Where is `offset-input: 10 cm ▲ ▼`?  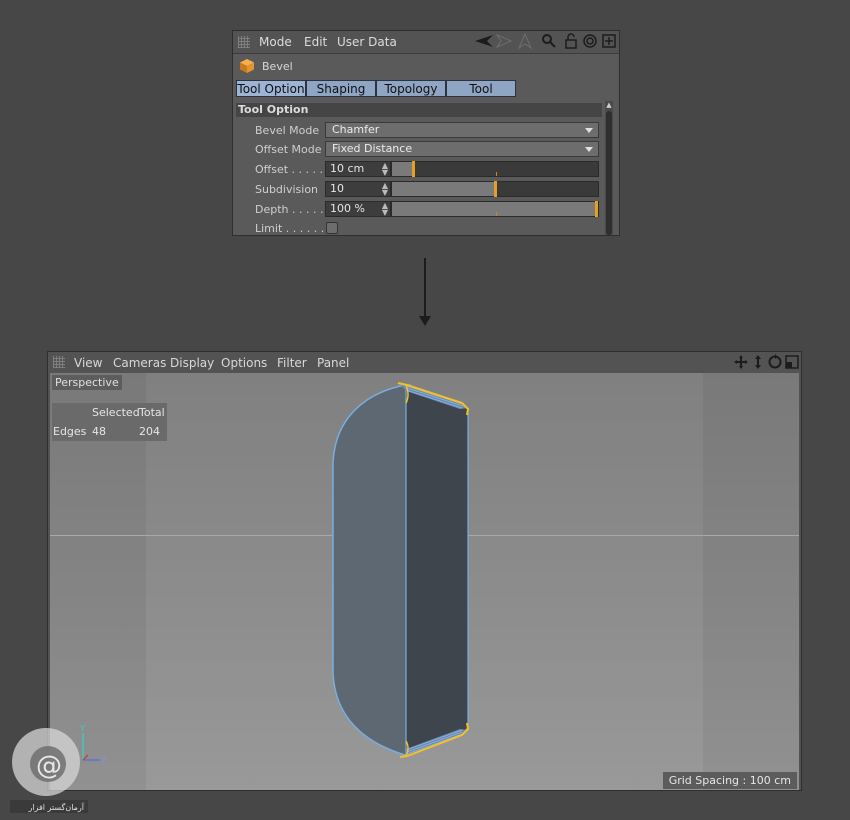
offset-input: 10 cm ▲ ▼ is located at coordinates (358, 169).